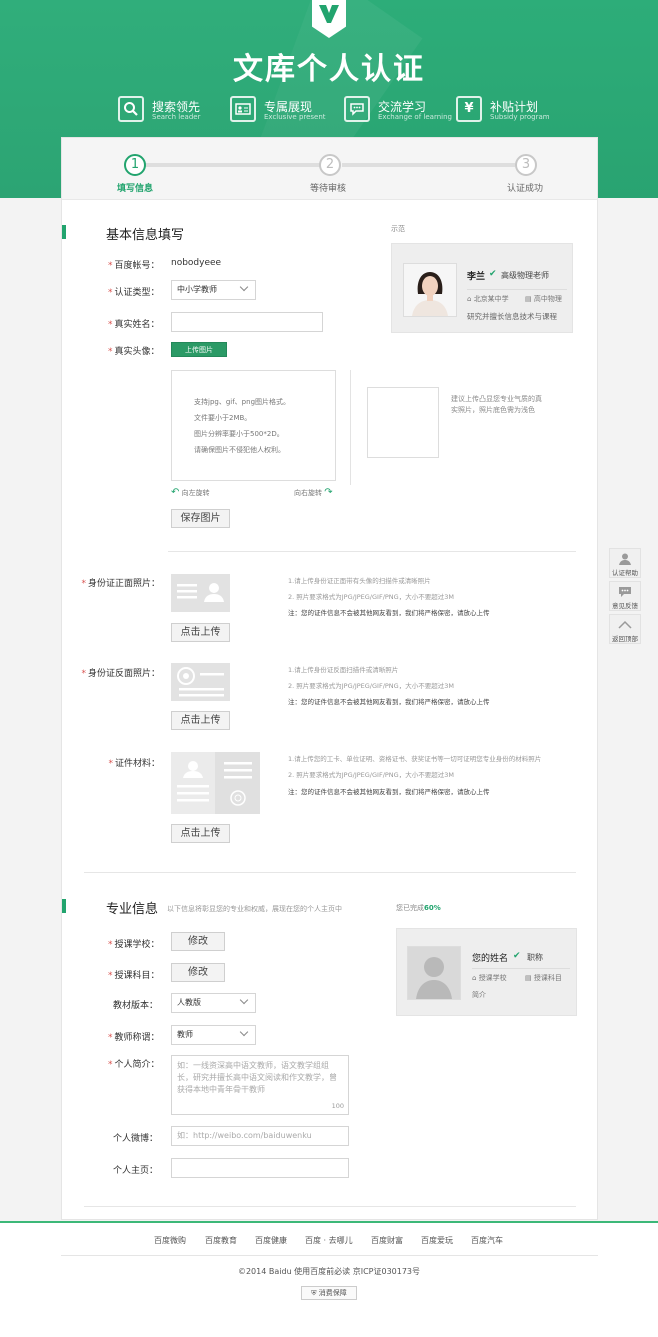 The height and width of the screenshot is (1337, 658). What do you see at coordinates (134, 764) in the screenshot?
I see `material-label: * 证件材料：` at bounding box center [134, 764].